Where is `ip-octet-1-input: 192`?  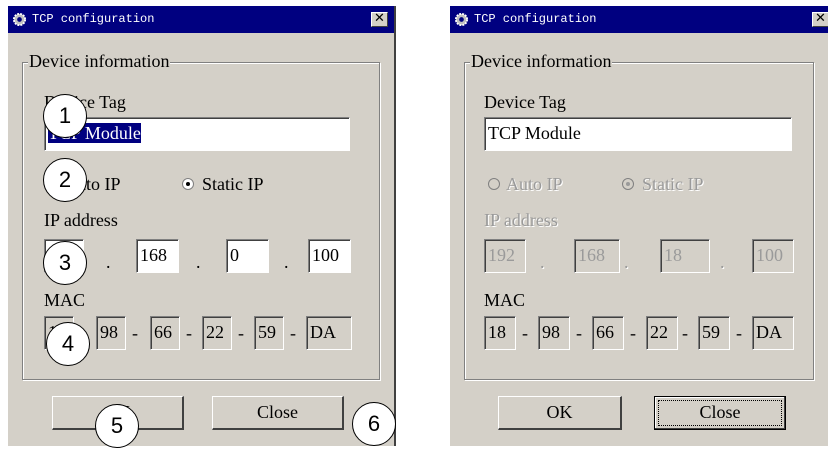
ip-octet-1-input: 192 is located at coordinates (505, 256).